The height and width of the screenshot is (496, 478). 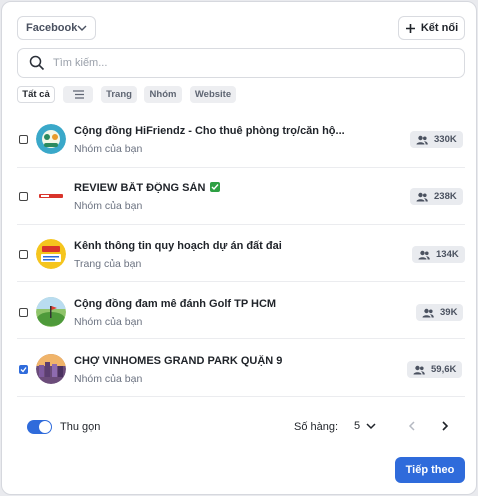 What do you see at coordinates (52, 28) in the screenshot?
I see `platform-select-value: Facebook` at bounding box center [52, 28].